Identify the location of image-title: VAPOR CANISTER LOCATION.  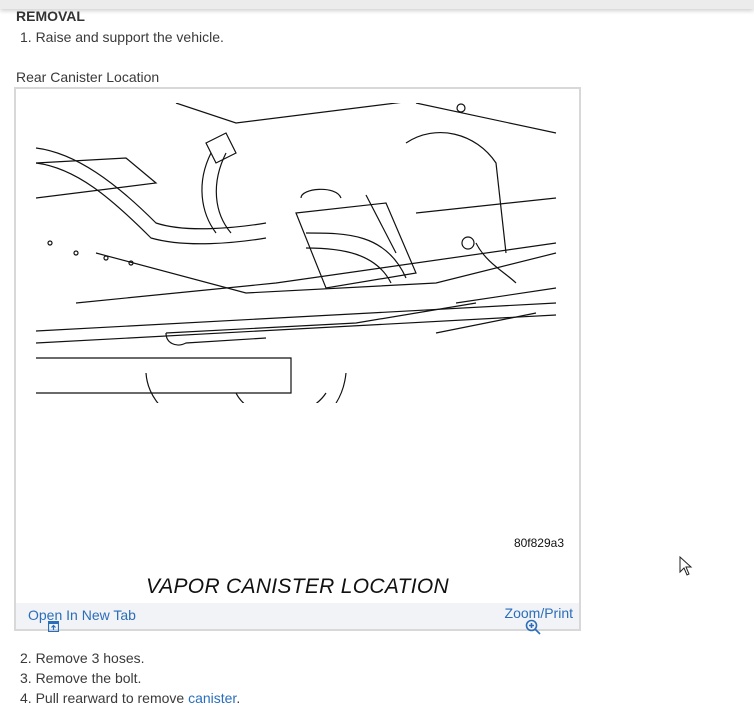
(297, 586).